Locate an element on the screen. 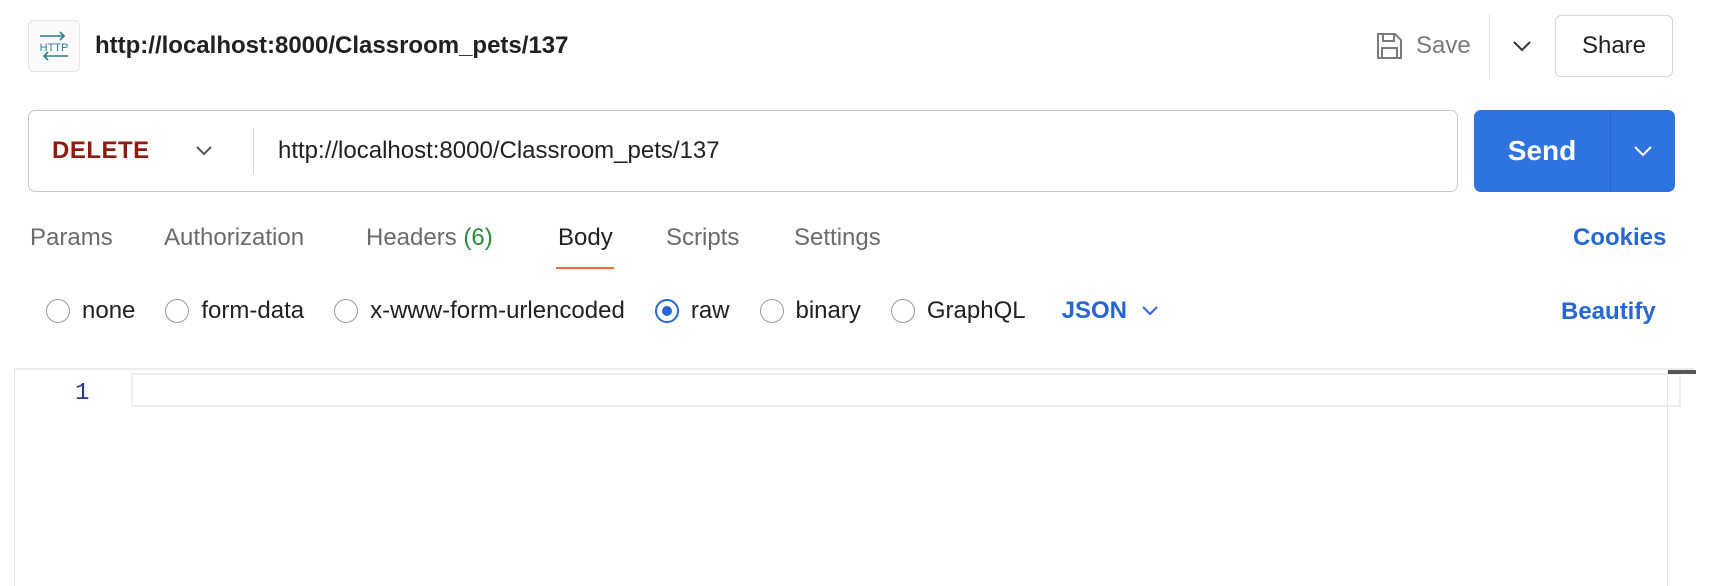 The image size is (1722, 586). http-icon: HTTP is located at coordinates (54, 46).